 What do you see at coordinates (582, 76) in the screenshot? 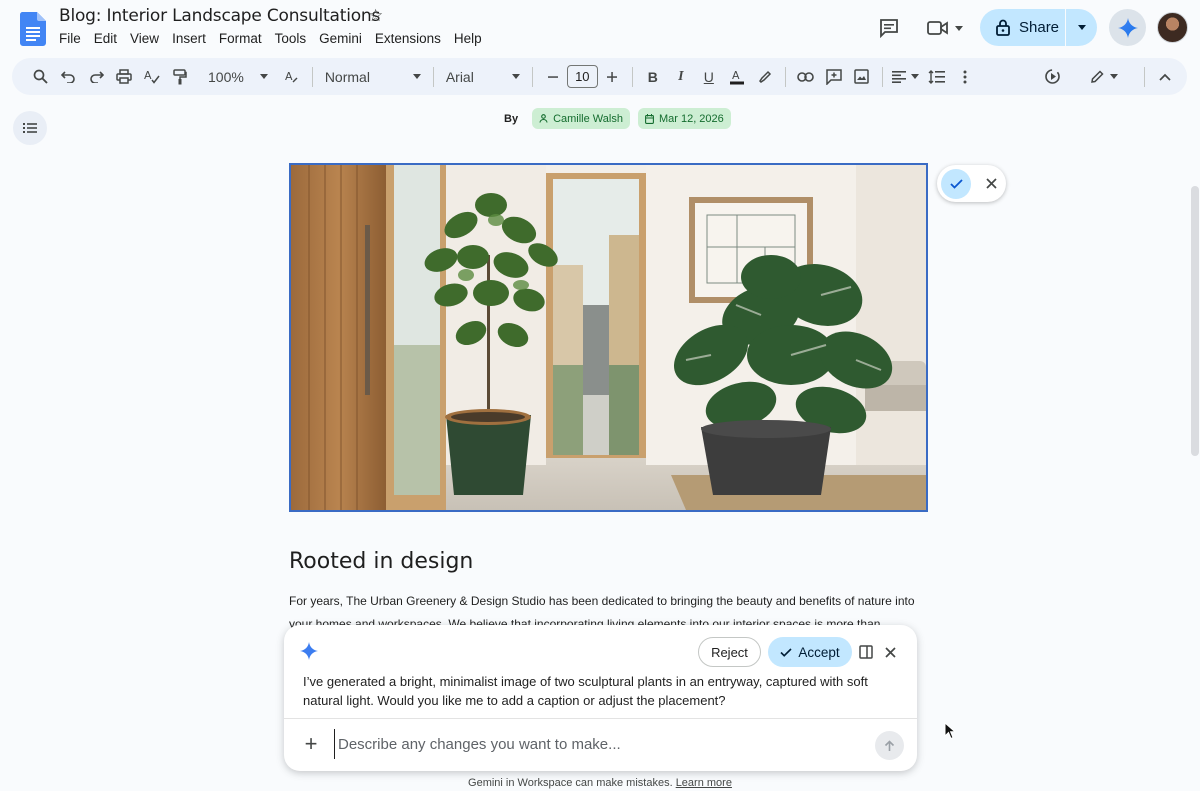
I see `font-size-input: 10` at bounding box center [582, 76].